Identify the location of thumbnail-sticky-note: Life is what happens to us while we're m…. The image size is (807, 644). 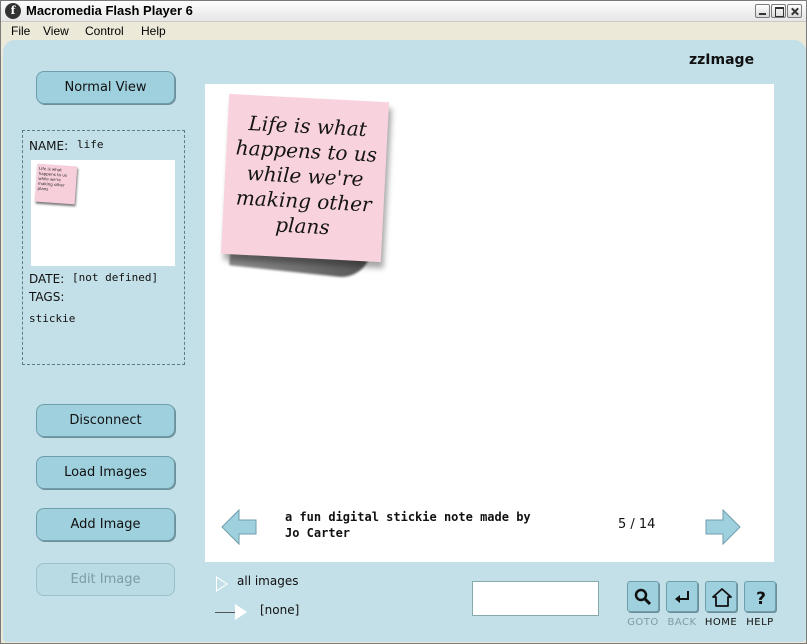
(56, 184).